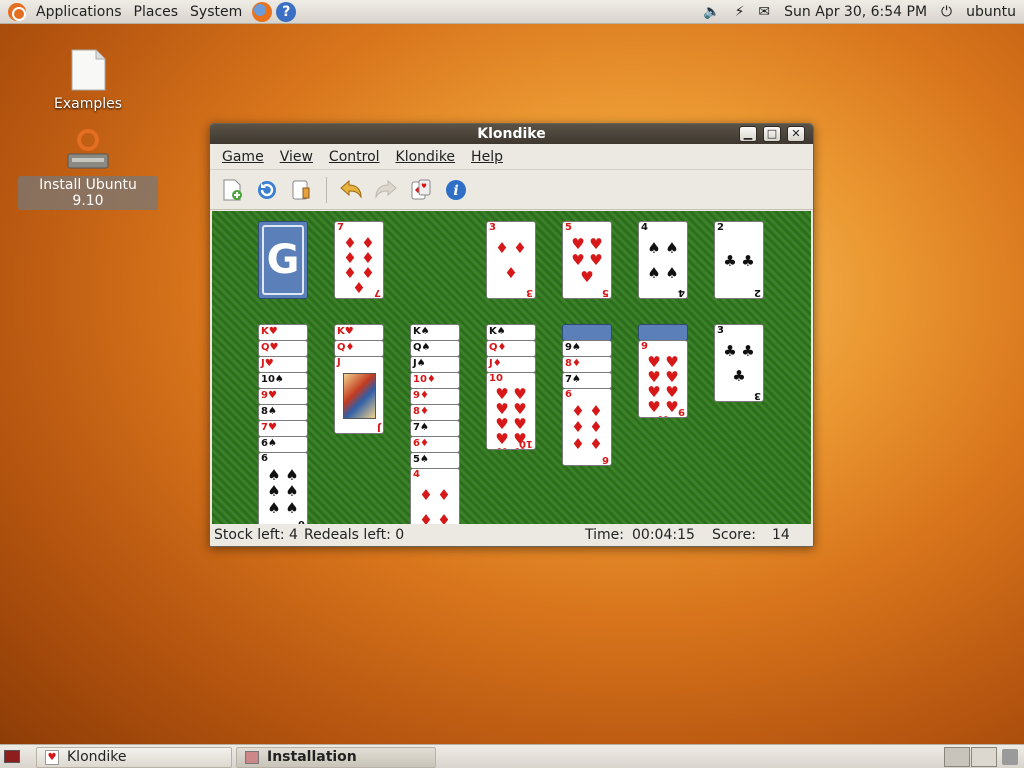  I want to click on system-menu: System, so click(216, 12).